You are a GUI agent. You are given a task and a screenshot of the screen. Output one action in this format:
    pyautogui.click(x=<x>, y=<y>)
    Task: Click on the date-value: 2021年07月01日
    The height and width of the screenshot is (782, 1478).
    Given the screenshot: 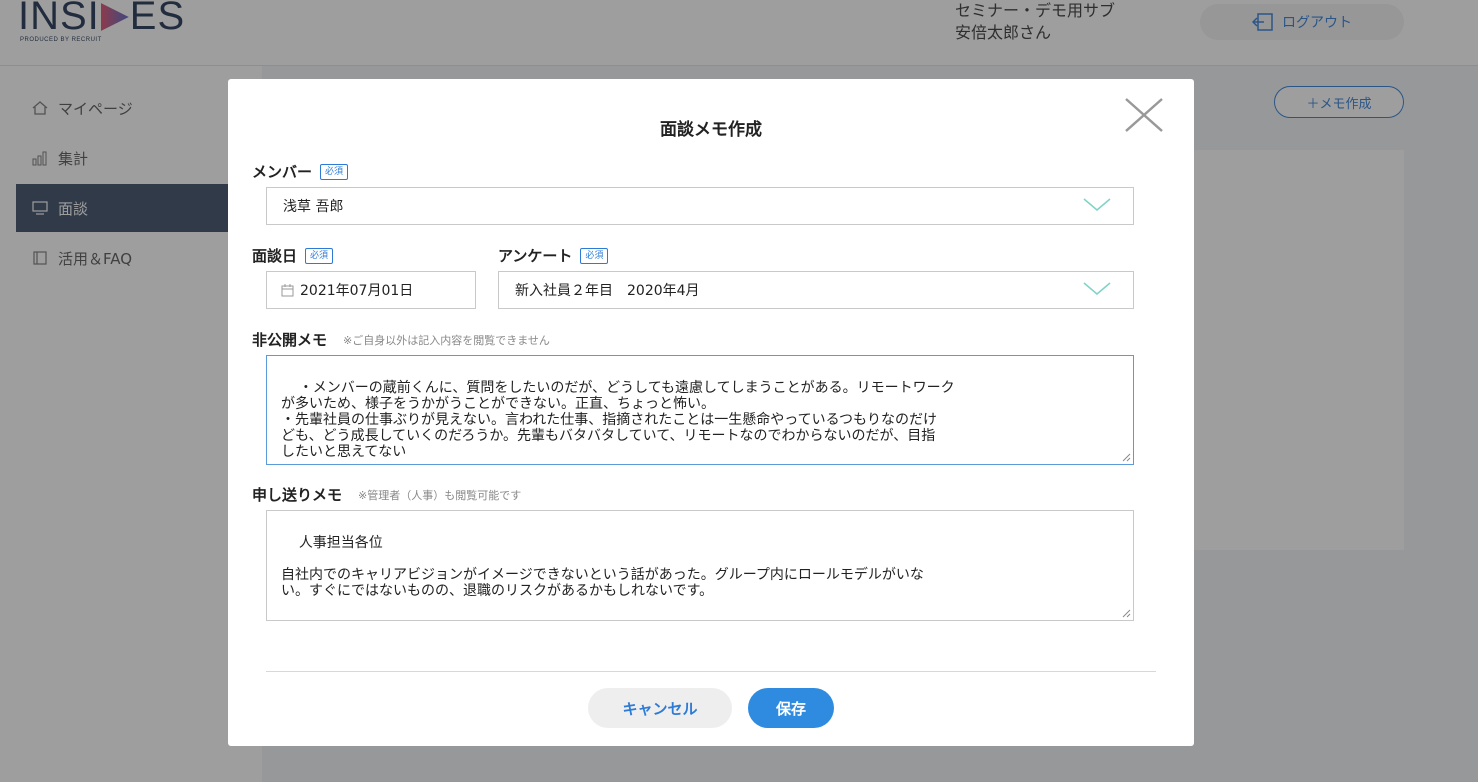 What is the action you would take?
    pyautogui.click(x=357, y=291)
    